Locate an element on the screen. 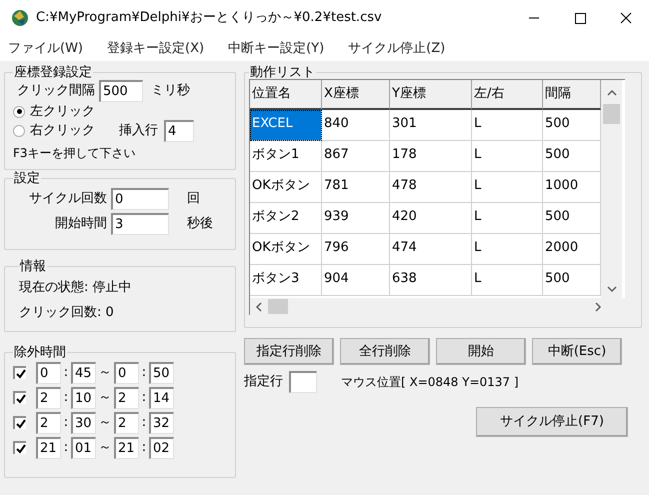 The image size is (649, 495). column-header: 間隔 is located at coordinates (572, 95).